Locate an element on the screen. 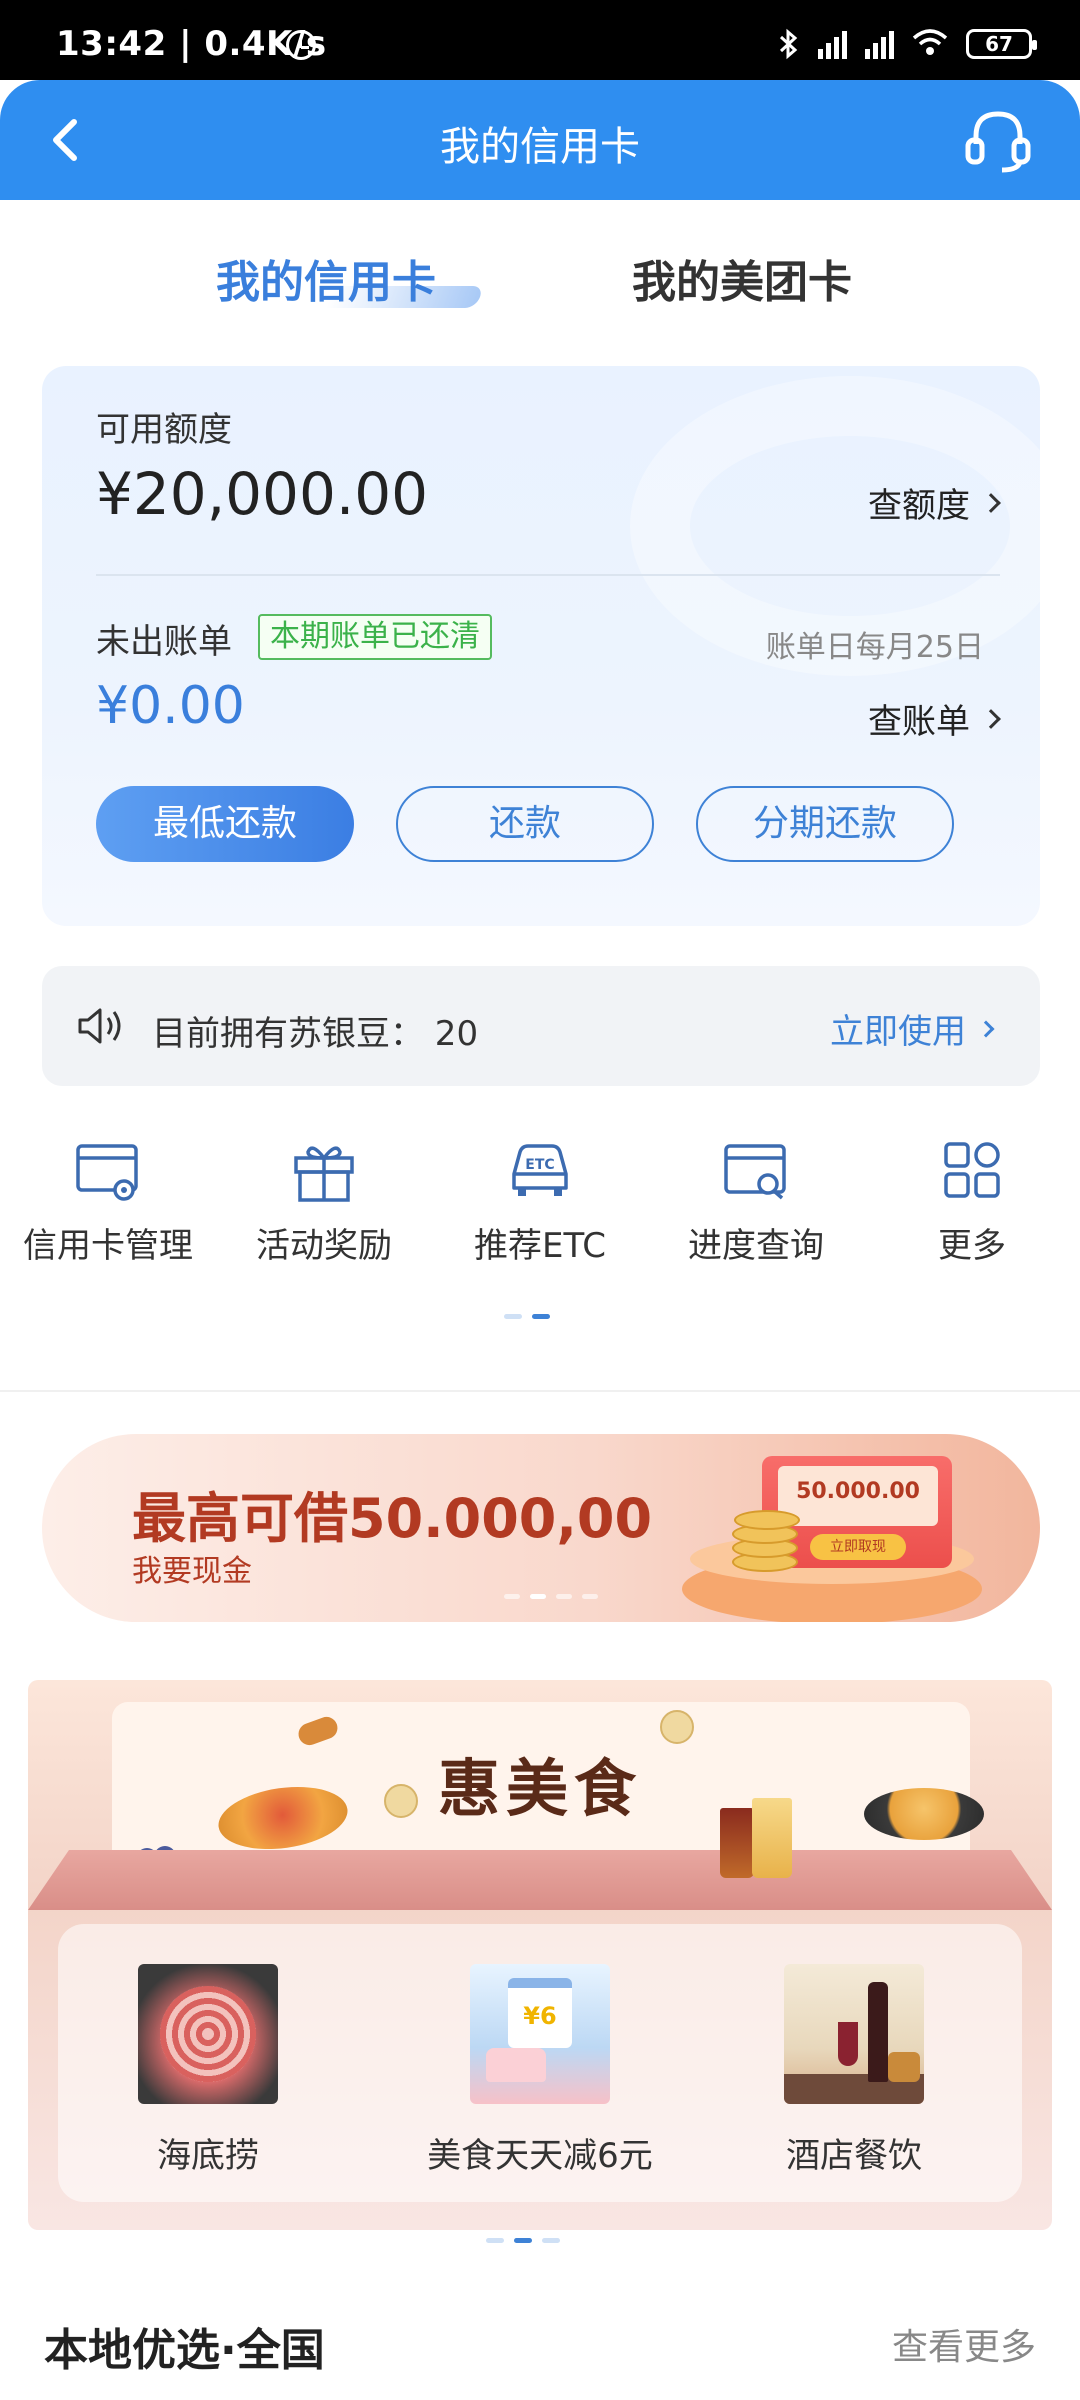 This screenshot has height=2400, width=1080. section-divider is located at coordinates (540, 1391).